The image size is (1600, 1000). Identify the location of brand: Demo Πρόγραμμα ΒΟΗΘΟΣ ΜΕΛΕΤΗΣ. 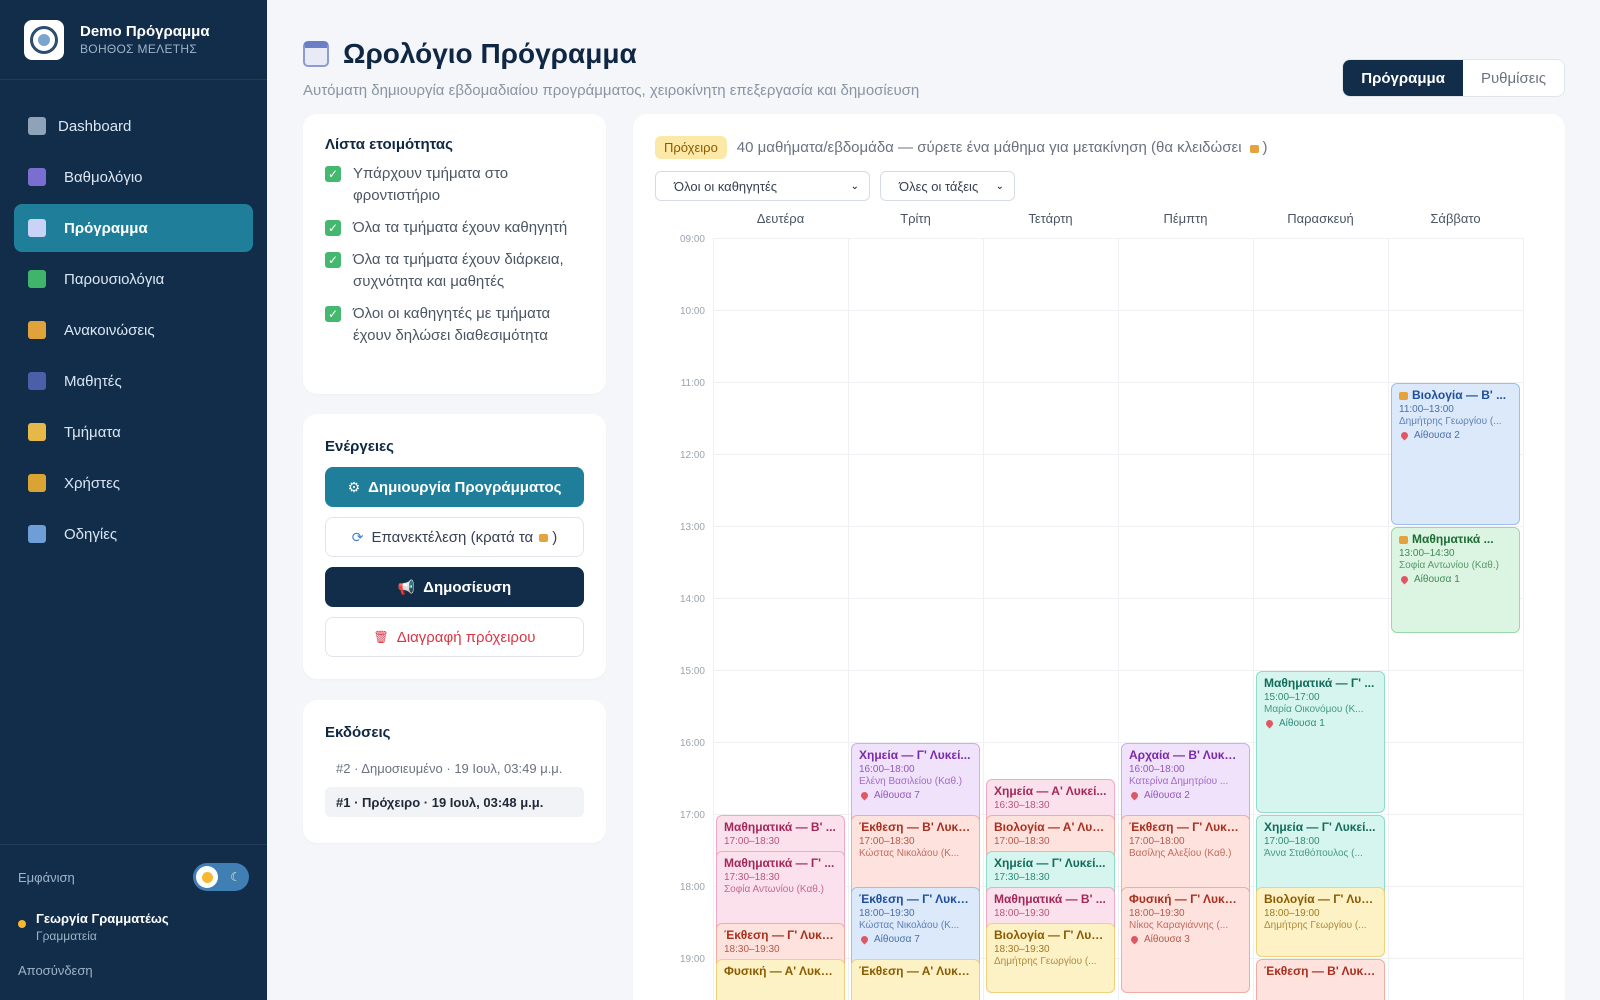
(133, 40).